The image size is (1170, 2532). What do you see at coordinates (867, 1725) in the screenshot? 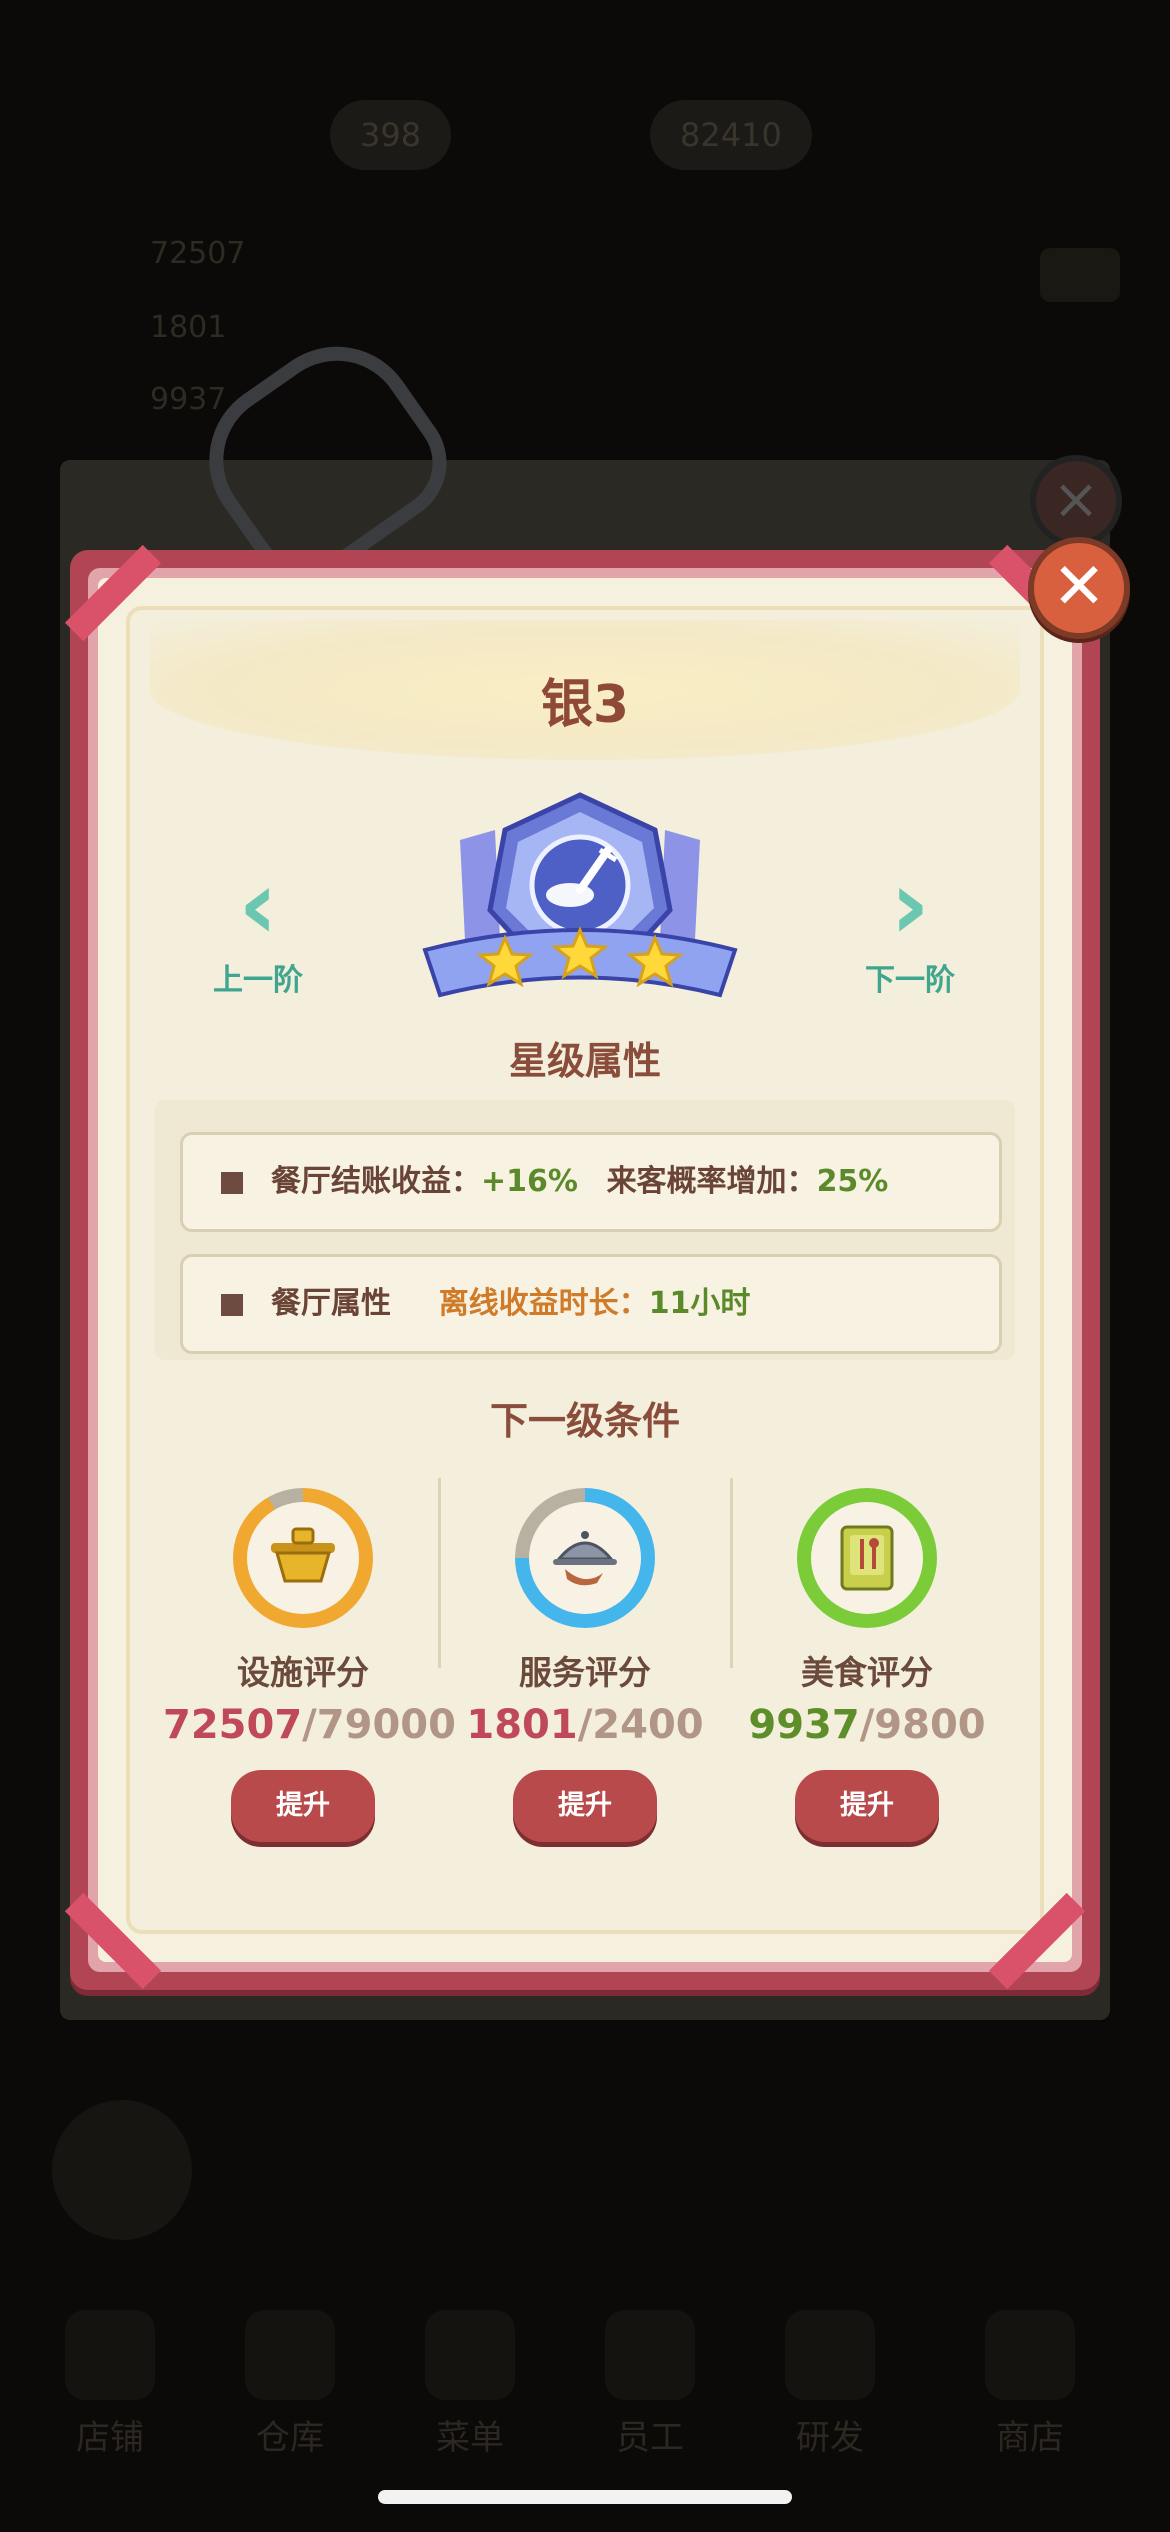
I see `condition-value: 9937/9800` at bounding box center [867, 1725].